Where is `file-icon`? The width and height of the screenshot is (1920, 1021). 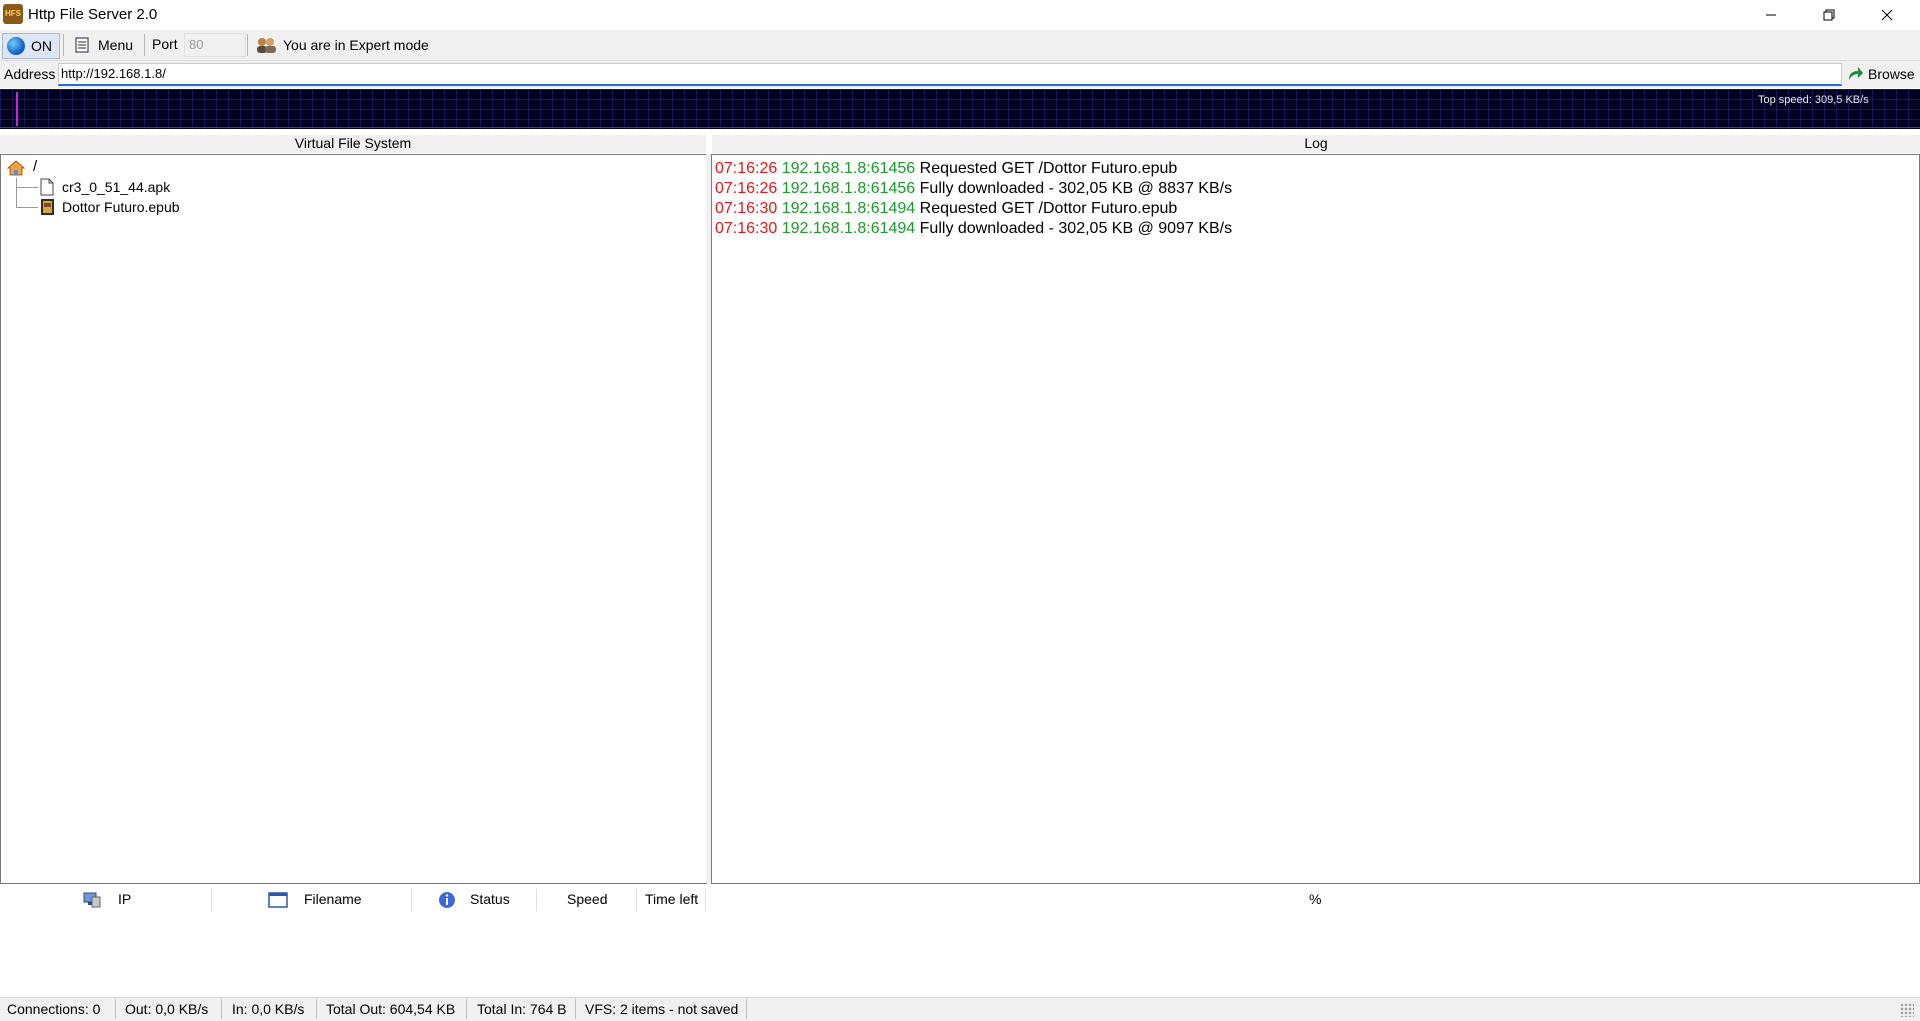
file-icon is located at coordinates (47, 187).